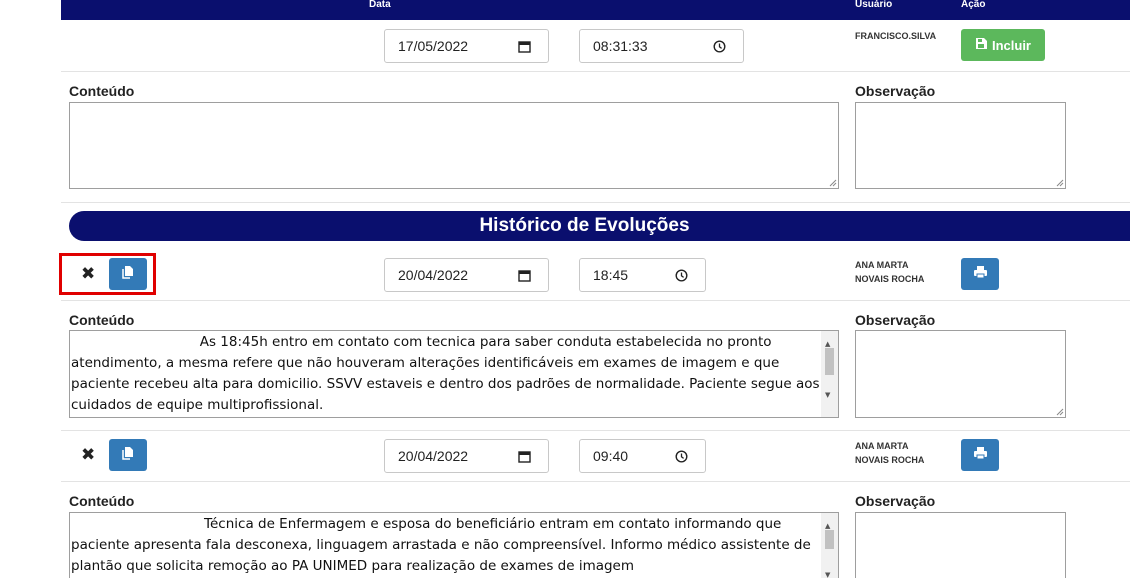 The width and height of the screenshot is (1130, 578). I want to click on new-observation-textarea, so click(960, 145).